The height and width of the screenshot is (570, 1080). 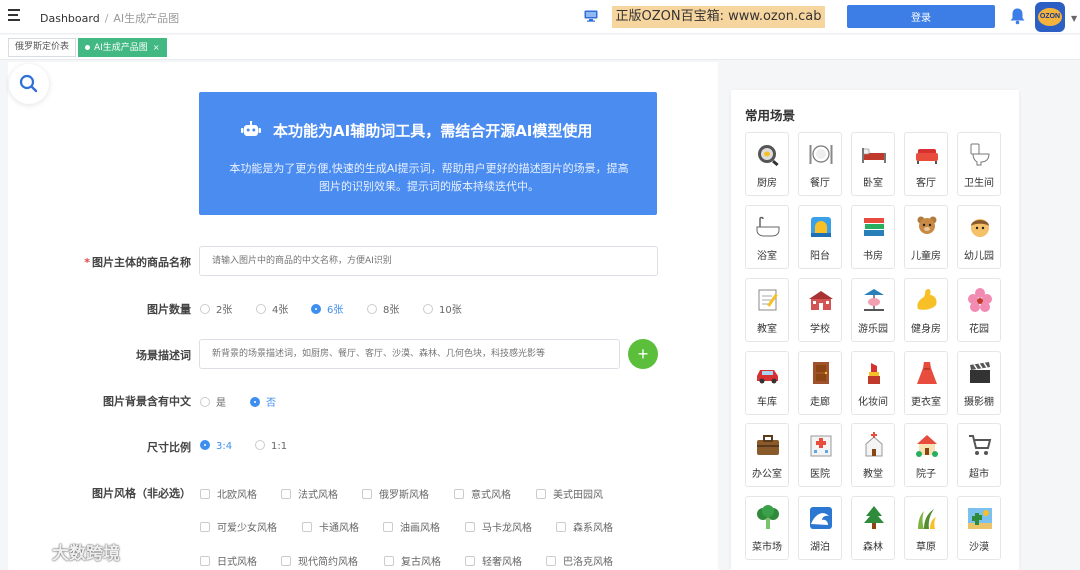 What do you see at coordinates (591, 16) in the screenshot?
I see `monitor-icon` at bounding box center [591, 16].